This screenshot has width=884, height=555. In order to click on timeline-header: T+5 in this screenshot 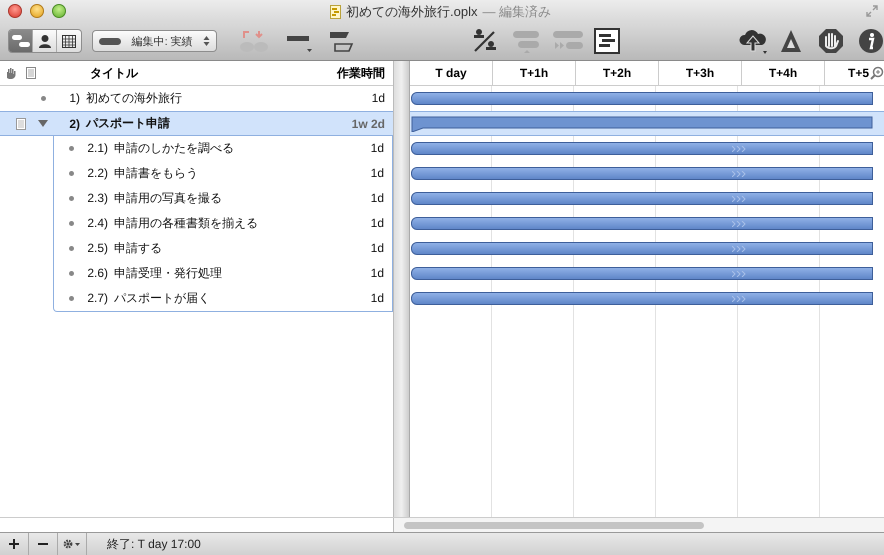, I will do `click(857, 73)`.